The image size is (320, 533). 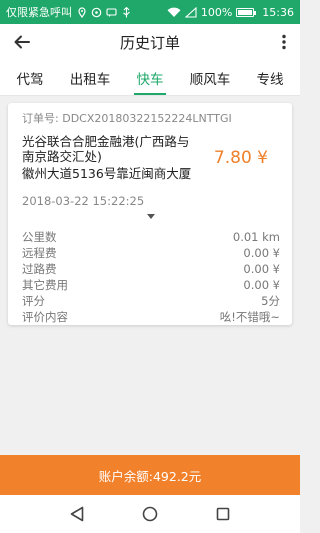 I want to click on battery-icon, so click(x=246, y=12).